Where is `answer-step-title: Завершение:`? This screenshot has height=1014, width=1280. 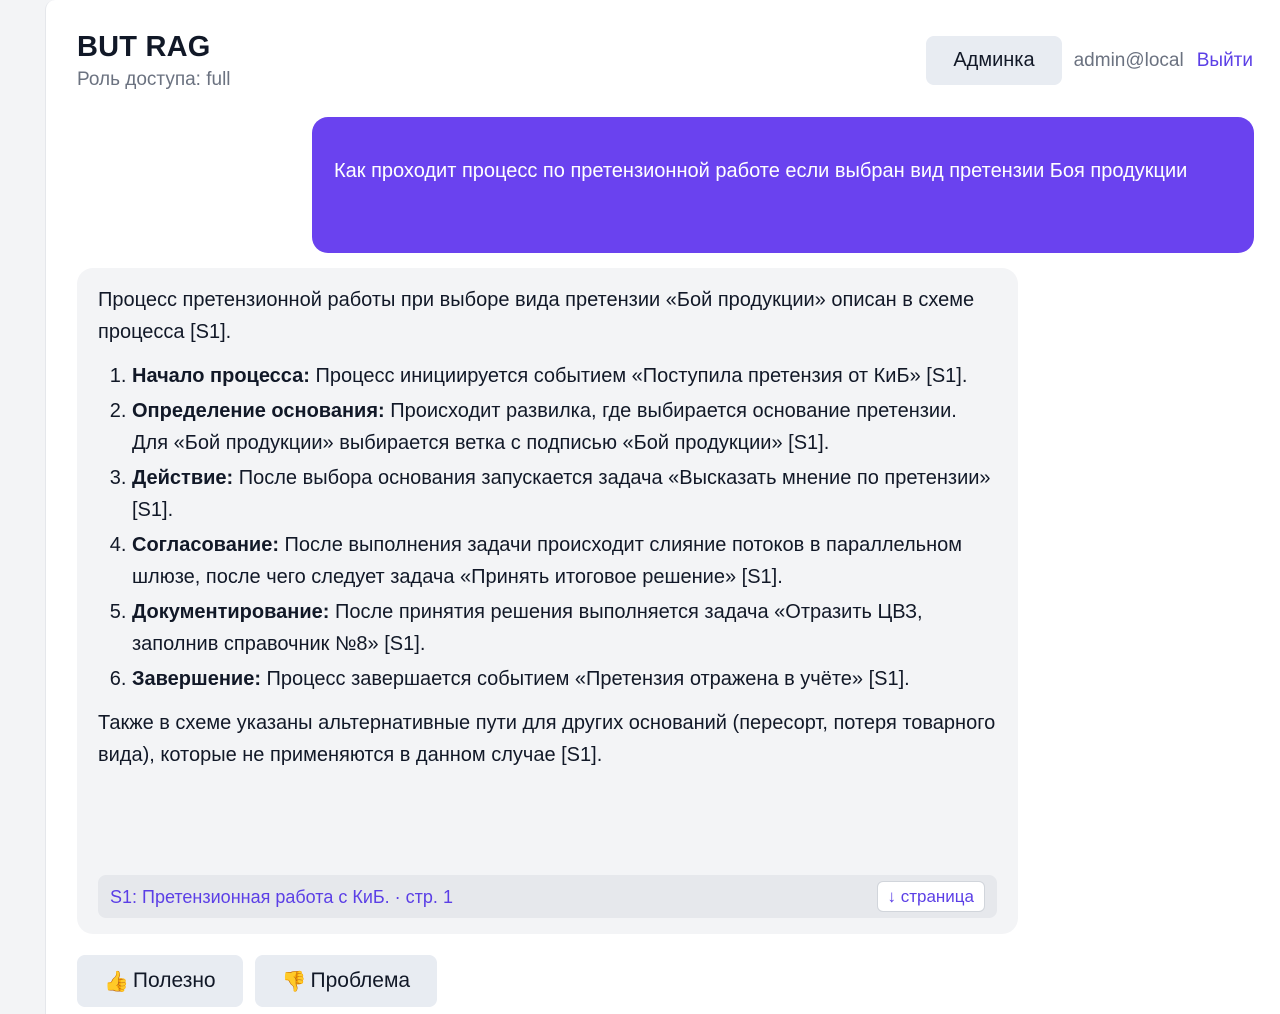 answer-step-title: Завершение: is located at coordinates (196, 679).